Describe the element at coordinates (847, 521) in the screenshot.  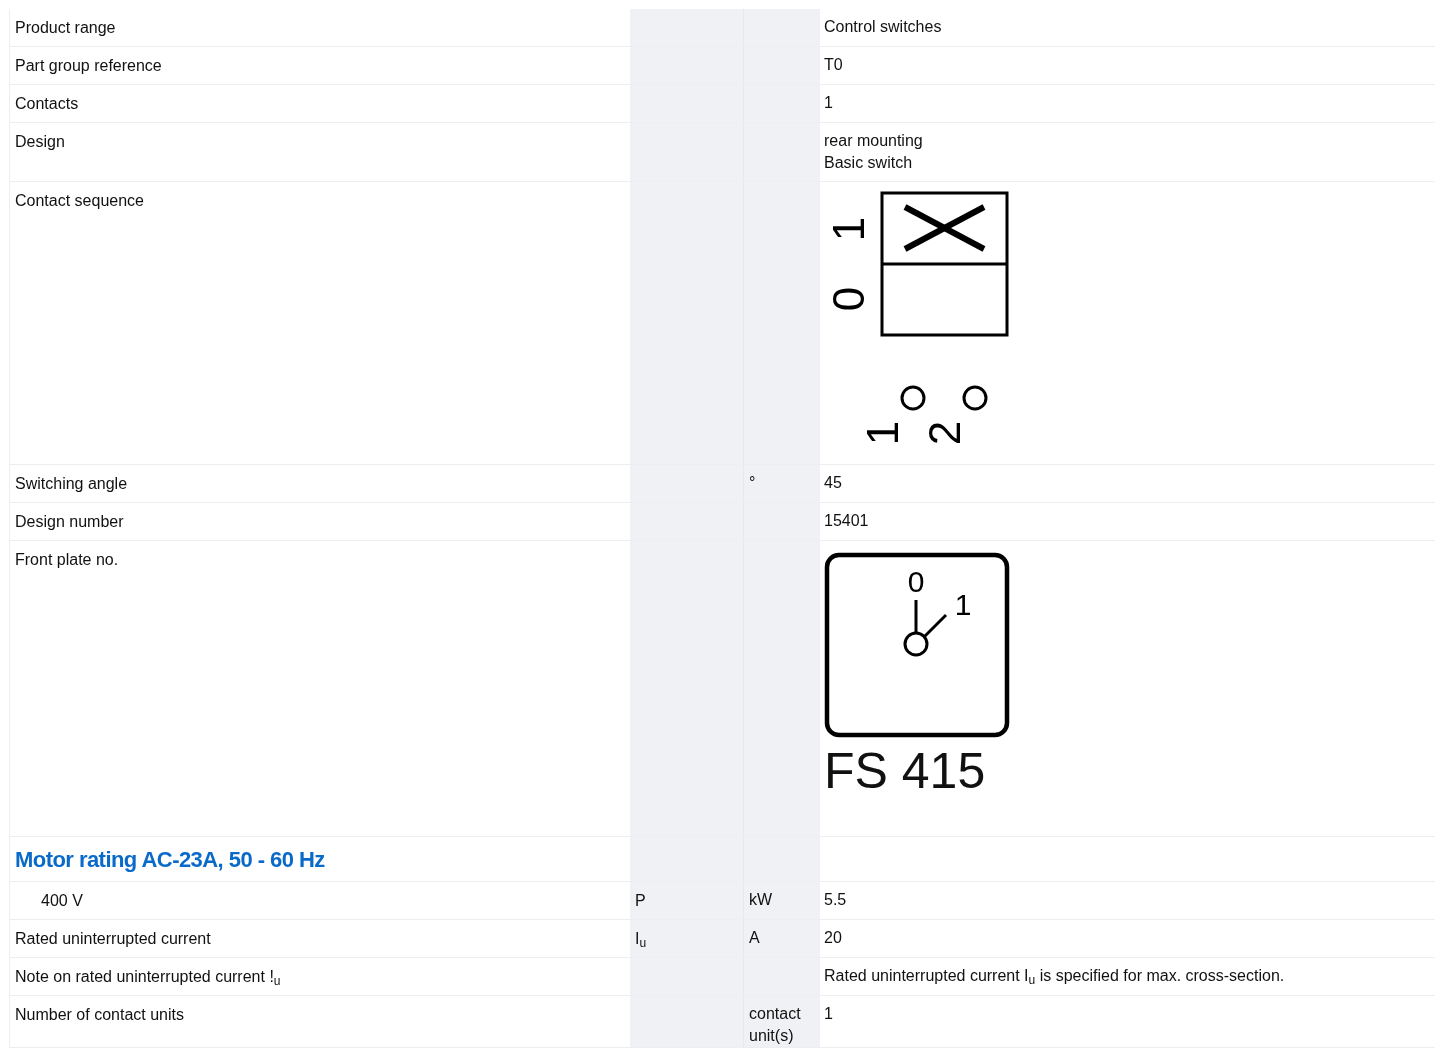
I see `value-text: 15401` at that location.